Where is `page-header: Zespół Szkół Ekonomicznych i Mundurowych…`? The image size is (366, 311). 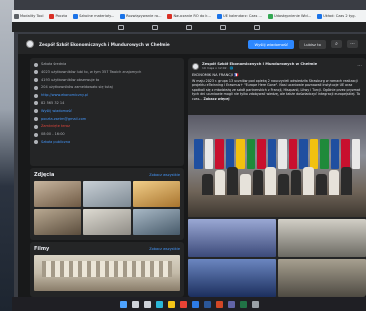
page-header: Zespół Szkół Ekonomicznych i Mundurowych… is located at coordinates (192, 44).